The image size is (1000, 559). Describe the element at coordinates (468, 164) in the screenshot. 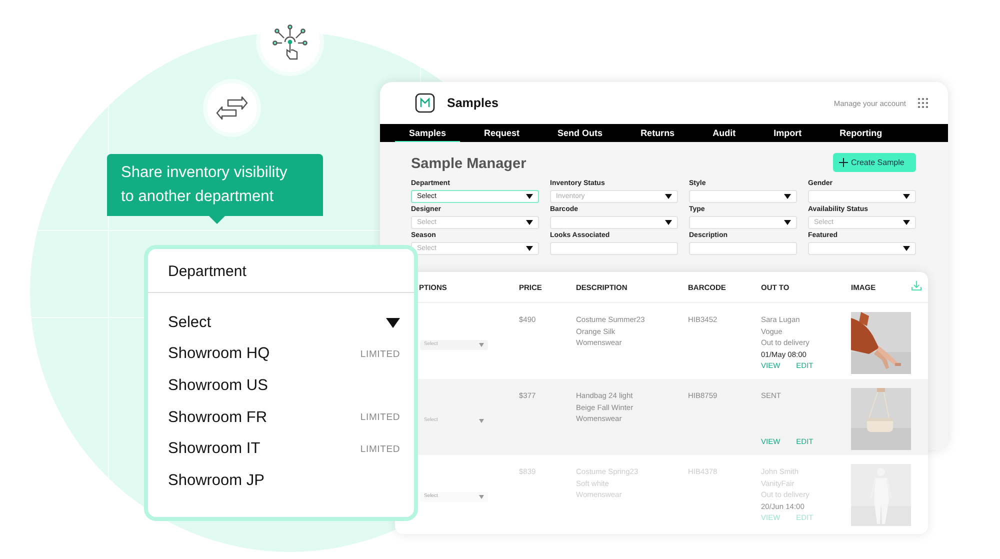

I see `page-heading: Sample Manager` at that location.